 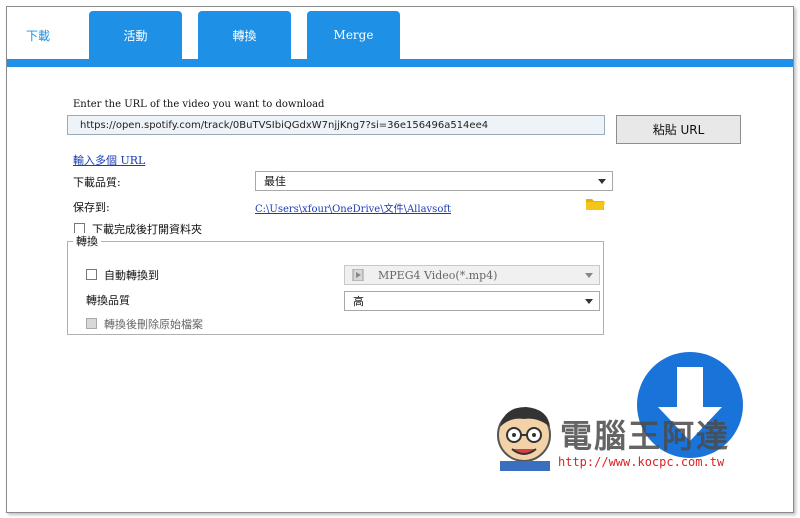 I want to click on watermark-url: http://www.kocpc.com.tw, so click(x=641, y=462).